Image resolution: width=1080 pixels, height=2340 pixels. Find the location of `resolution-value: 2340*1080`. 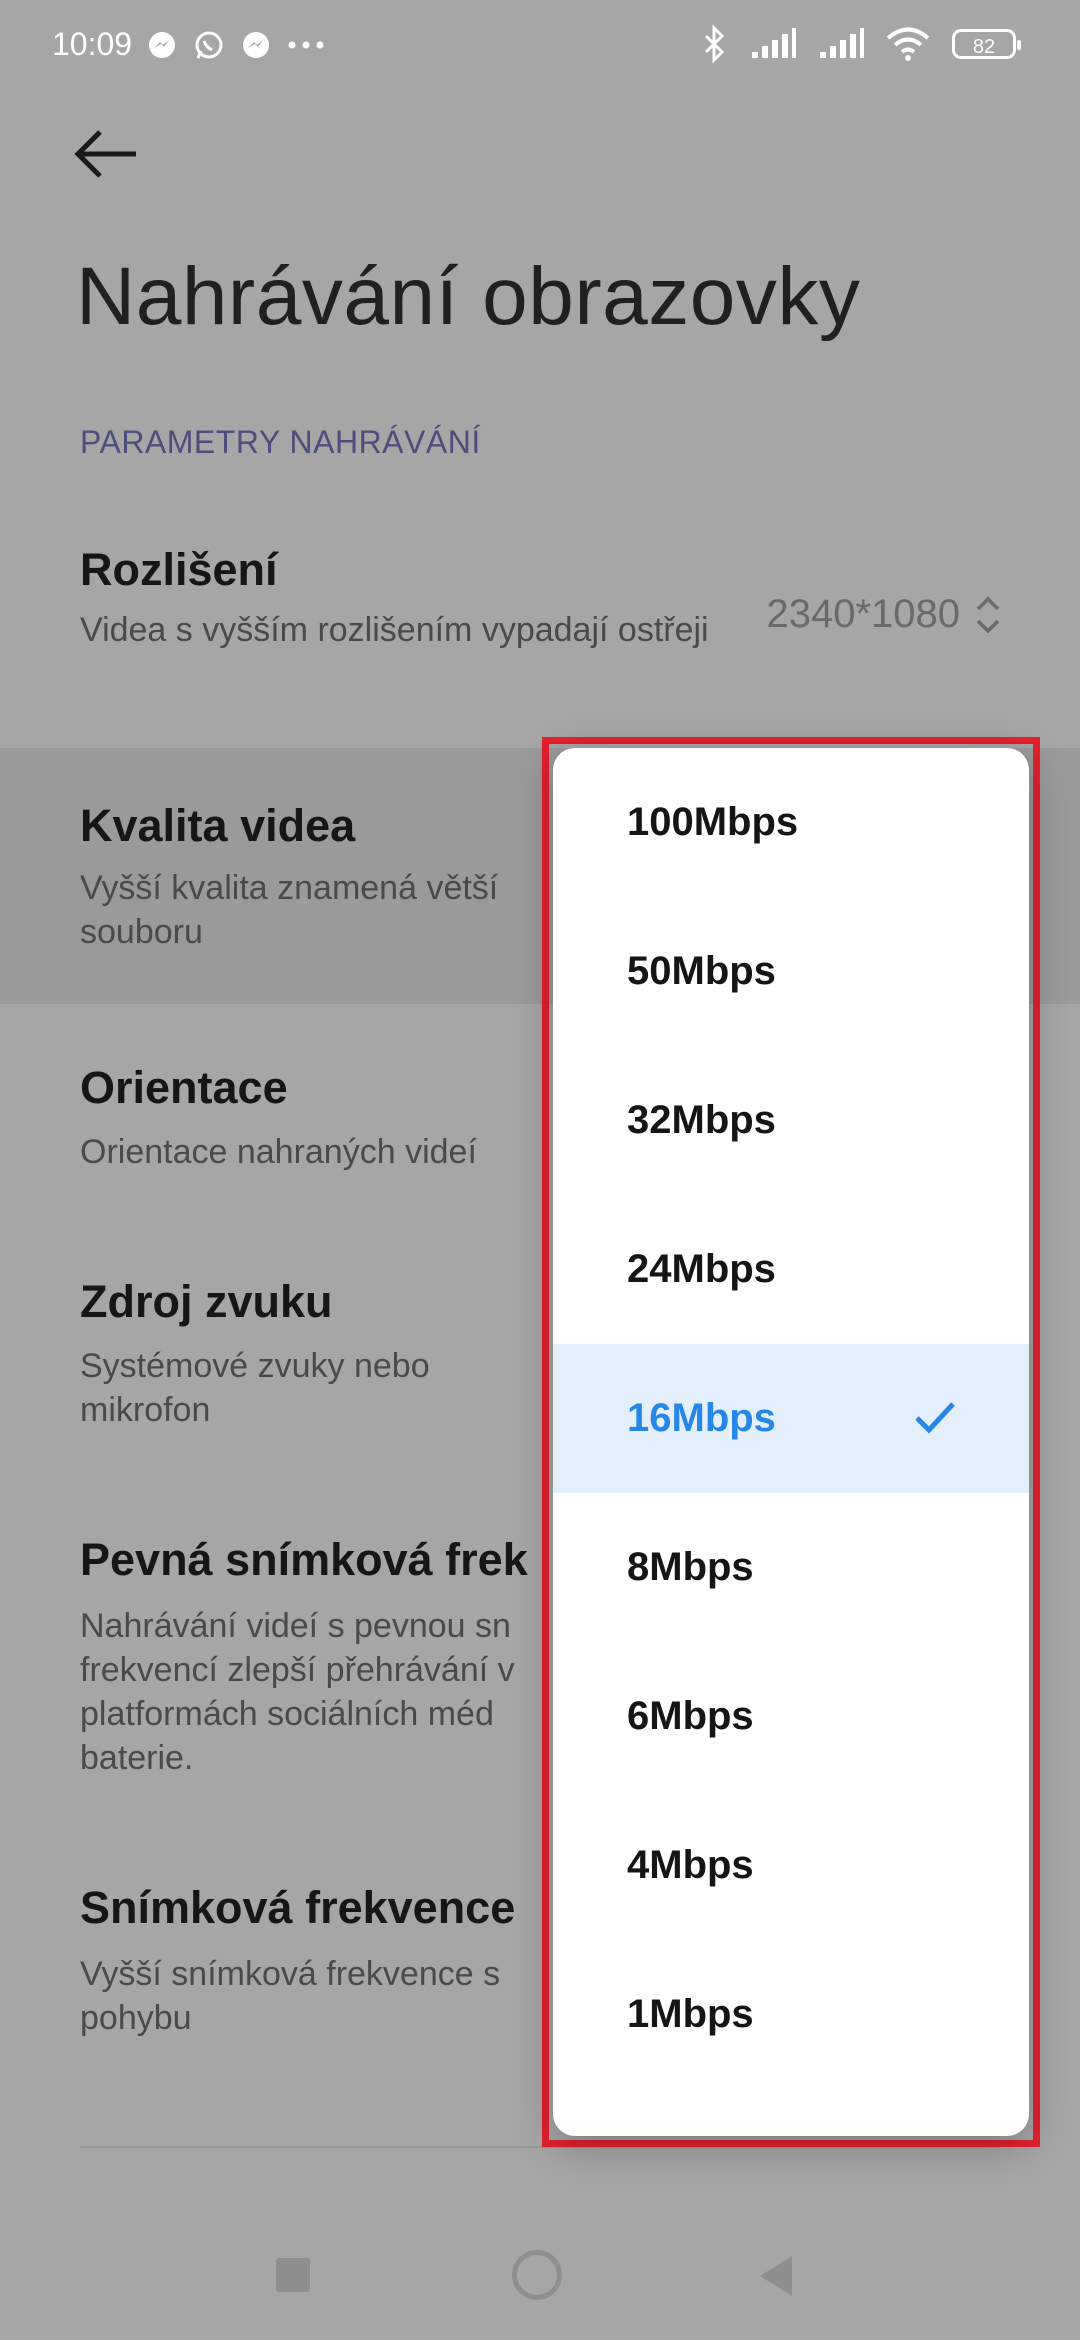

resolution-value: 2340*1080 is located at coordinates (884, 614).